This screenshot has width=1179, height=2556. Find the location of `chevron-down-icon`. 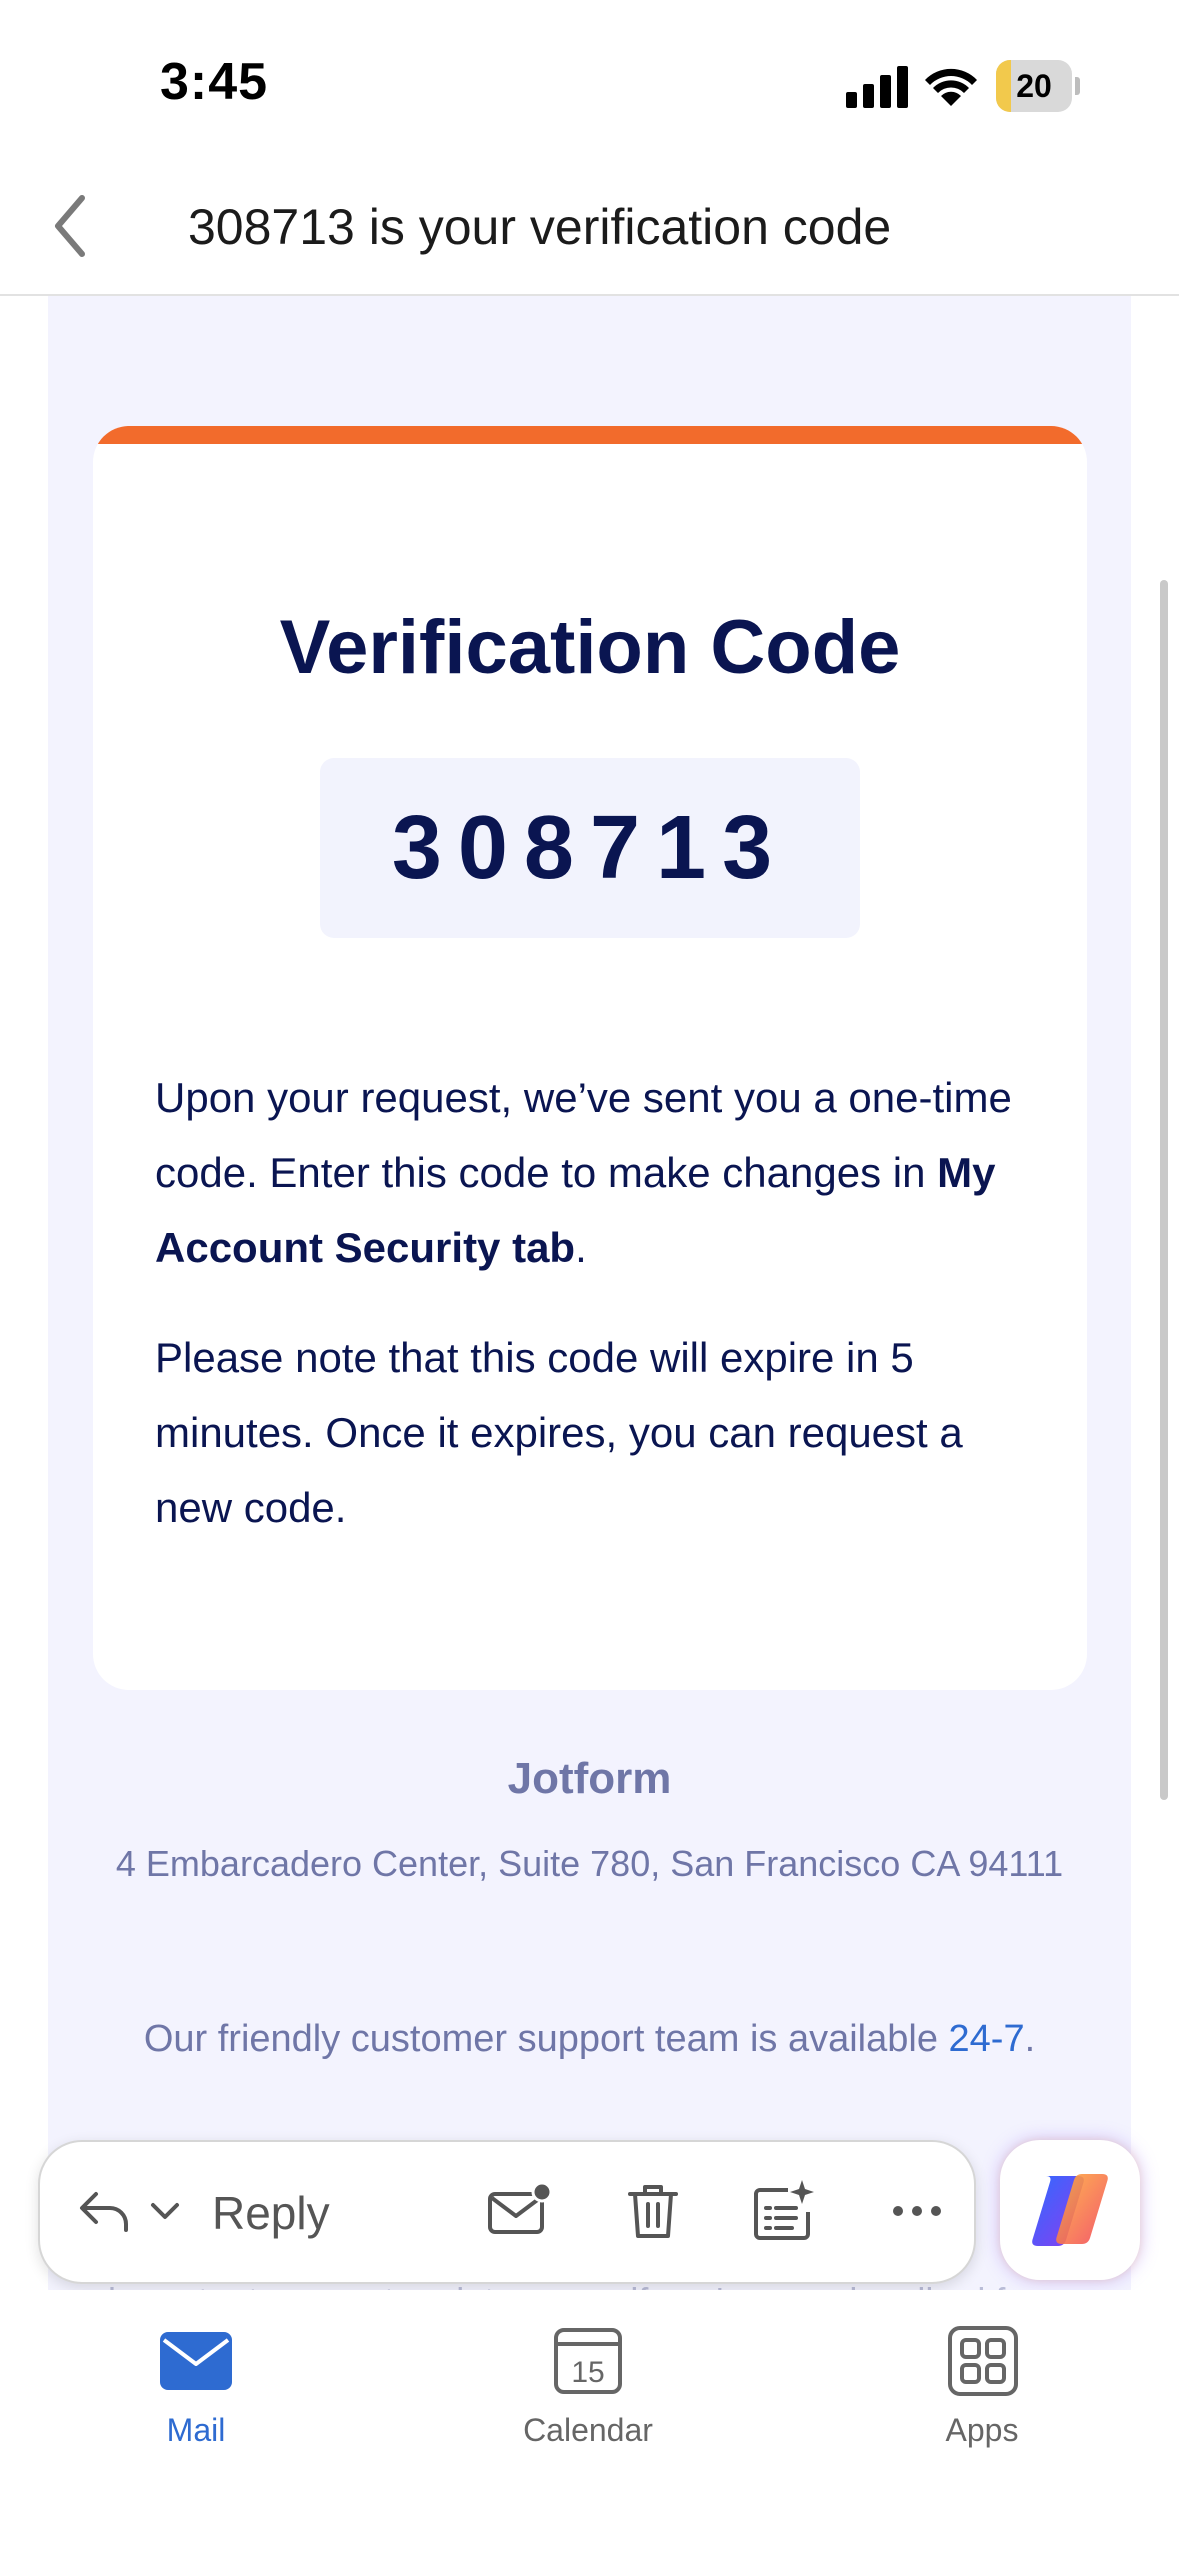

chevron-down-icon is located at coordinates (165, 2211).